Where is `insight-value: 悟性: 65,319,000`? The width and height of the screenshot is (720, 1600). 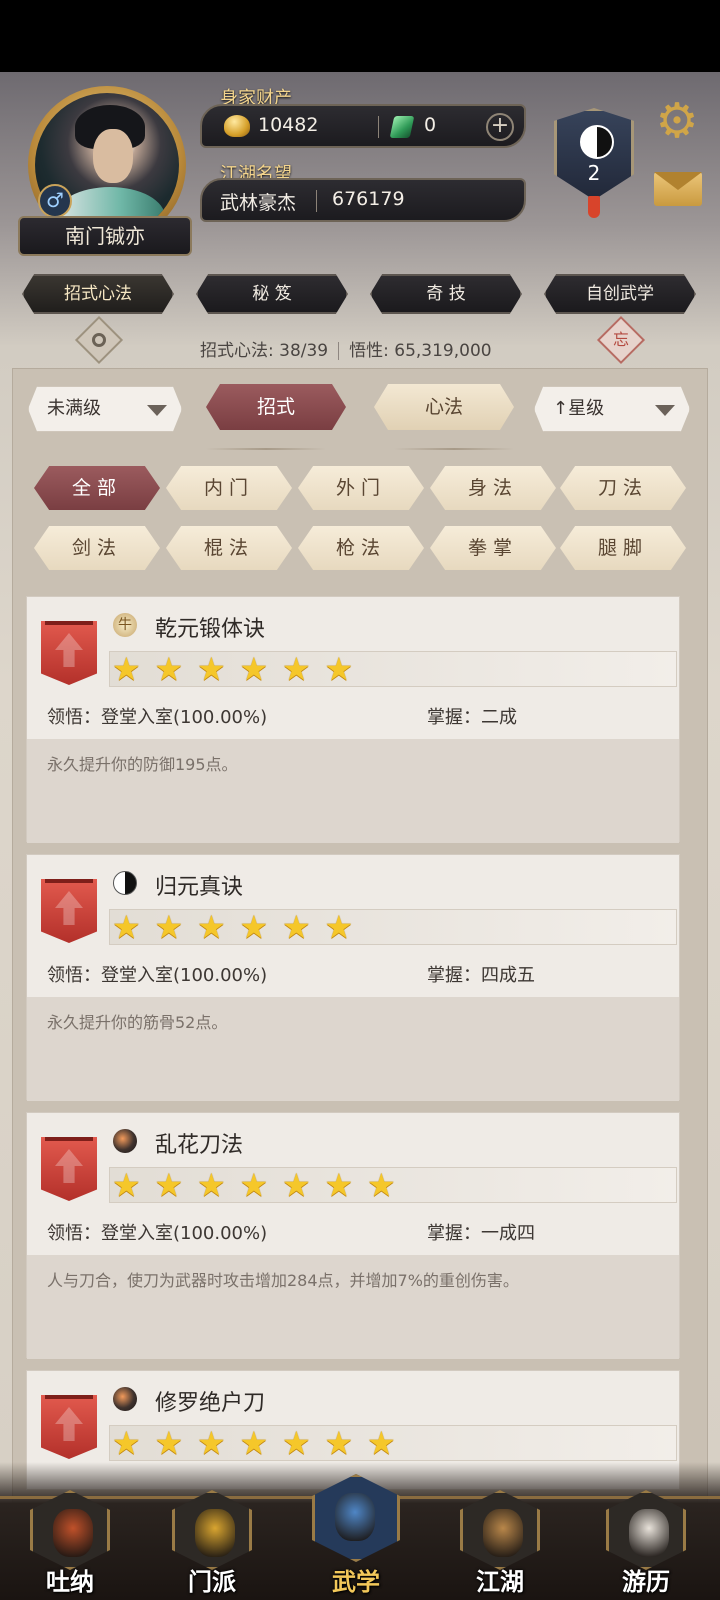
insight-value: 悟性: 65,319,000 is located at coordinates (420, 351).